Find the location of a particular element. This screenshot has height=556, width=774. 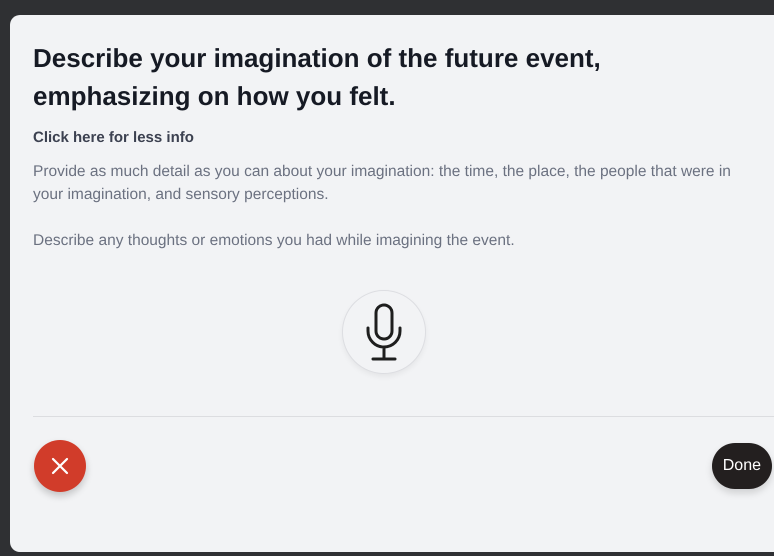

microphone-icon is located at coordinates (383, 332).